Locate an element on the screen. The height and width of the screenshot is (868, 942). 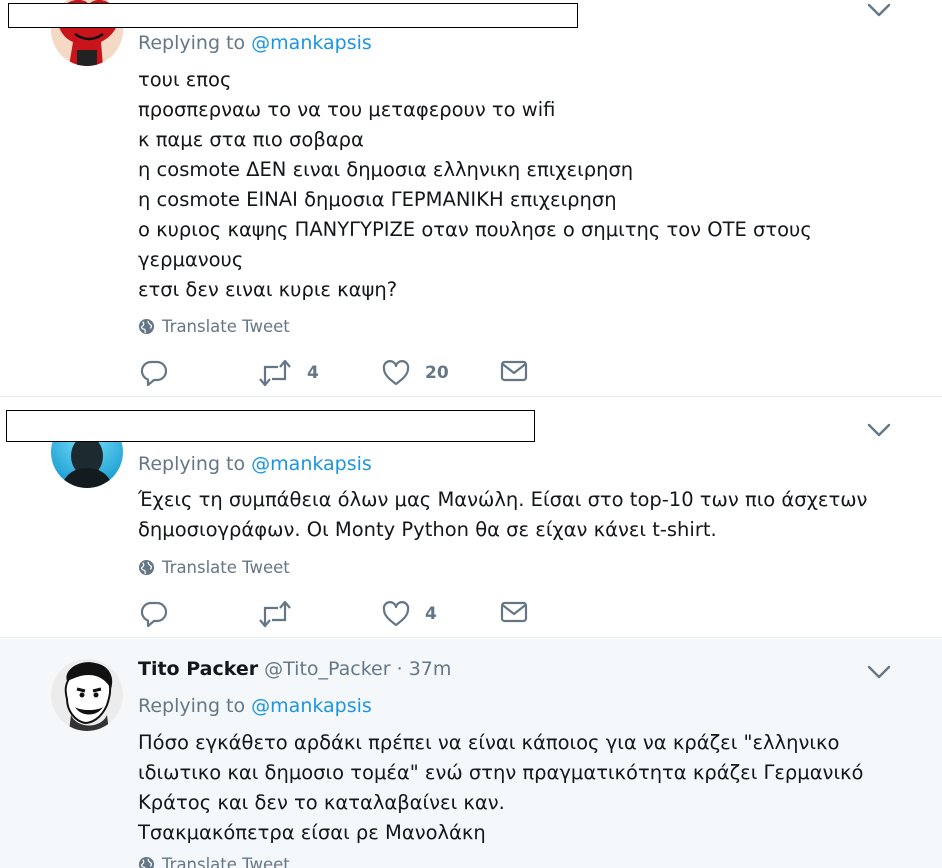
tweet-text-line: προσπερναω το να του μεταφερουν το wifi is located at coordinates (347, 109).